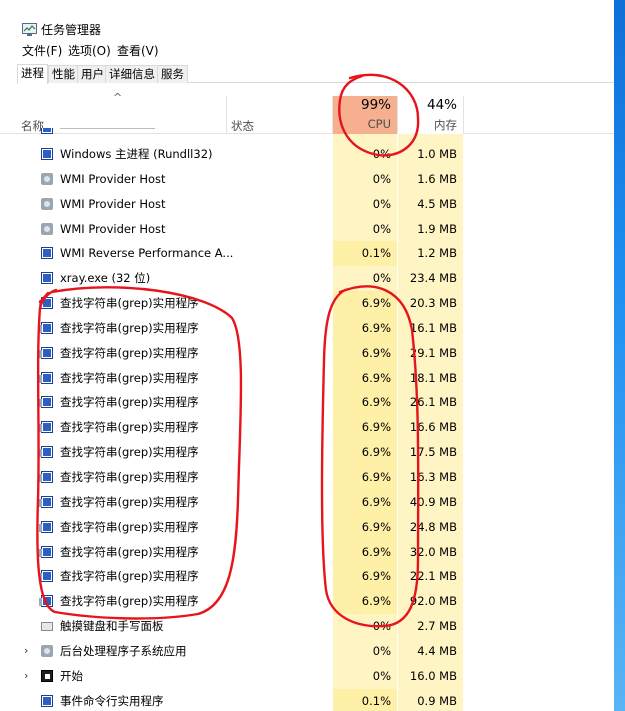 This screenshot has width=625, height=711. I want to click on table-row: 查找字符串(grep)实用程序 6.9% 40.9 MB, so click(307, 502).